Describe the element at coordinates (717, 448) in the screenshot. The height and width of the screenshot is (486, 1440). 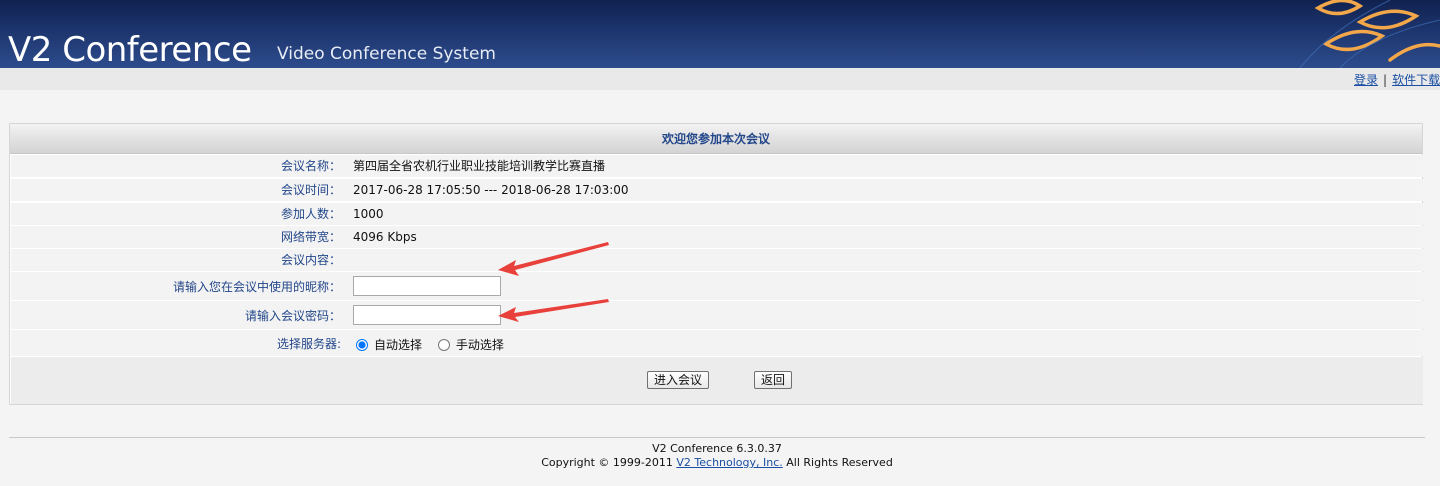
I see `footer-version: V2 Conference 6.3.0.37` at that location.